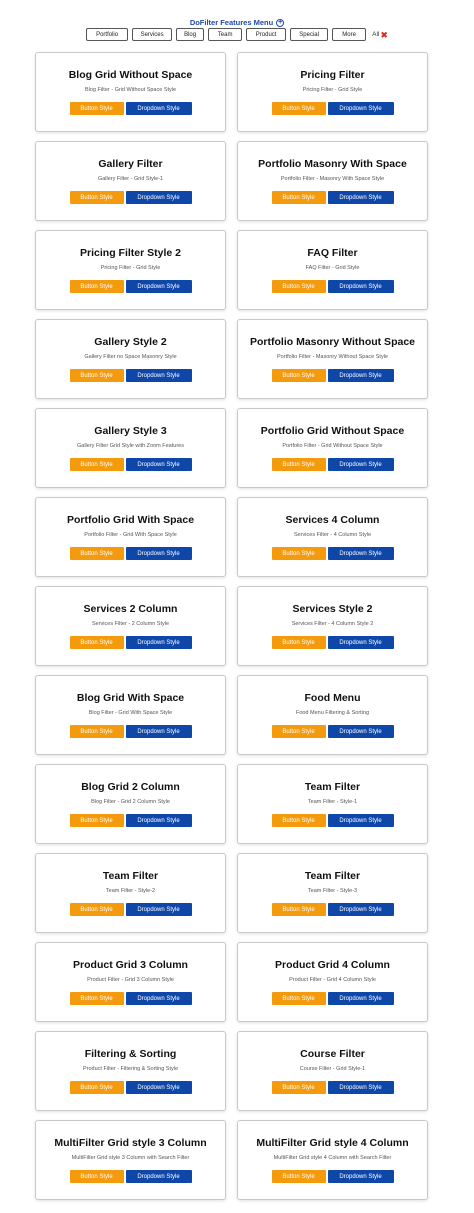 The image size is (474, 1213). I want to click on card-title: Food Menu, so click(332, 698).